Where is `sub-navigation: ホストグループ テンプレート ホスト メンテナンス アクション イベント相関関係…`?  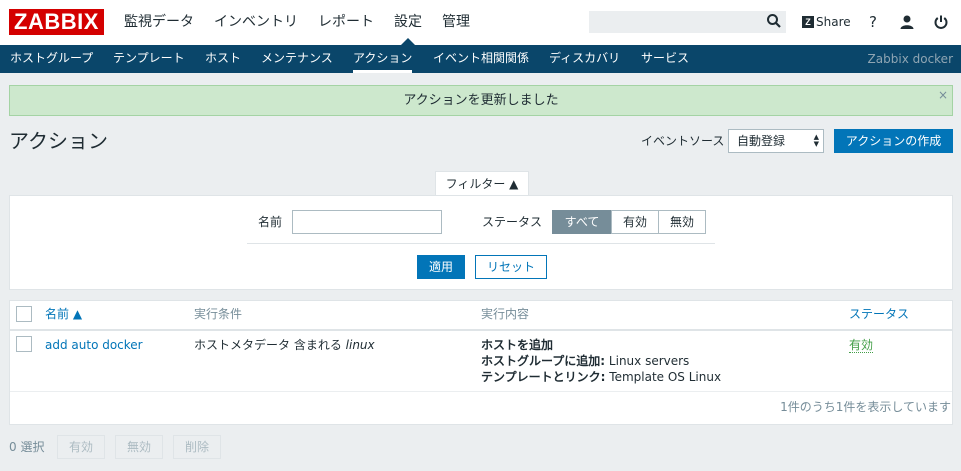 sub-navigation: ホストグループ テンプレート ホスト メンテナンス アクション イベント相関関係… is located at coordinates (480, 59).